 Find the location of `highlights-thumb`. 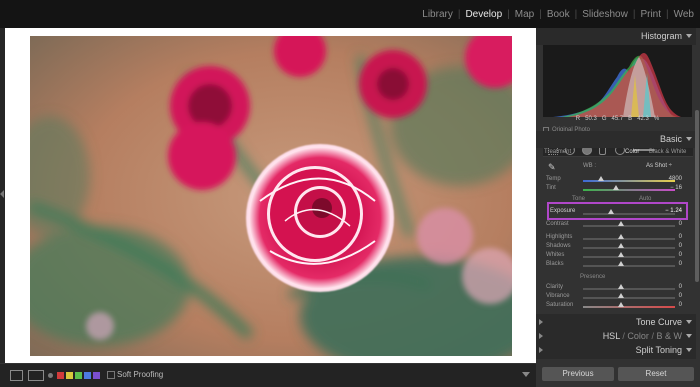

highlights-thumb is located at coordinates (621, 236).